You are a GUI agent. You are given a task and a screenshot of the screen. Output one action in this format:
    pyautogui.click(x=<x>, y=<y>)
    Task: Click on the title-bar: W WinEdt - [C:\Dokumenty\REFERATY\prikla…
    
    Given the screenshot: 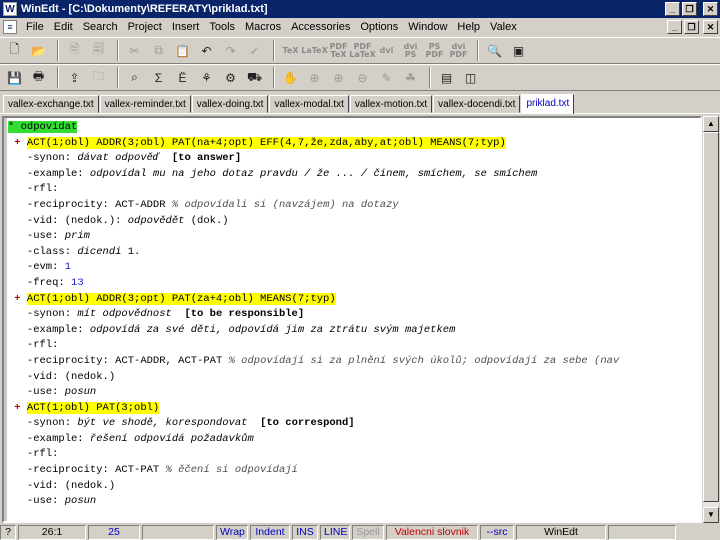 What is the action you would take?
    pyautogui.click(x=360, y=9)
    